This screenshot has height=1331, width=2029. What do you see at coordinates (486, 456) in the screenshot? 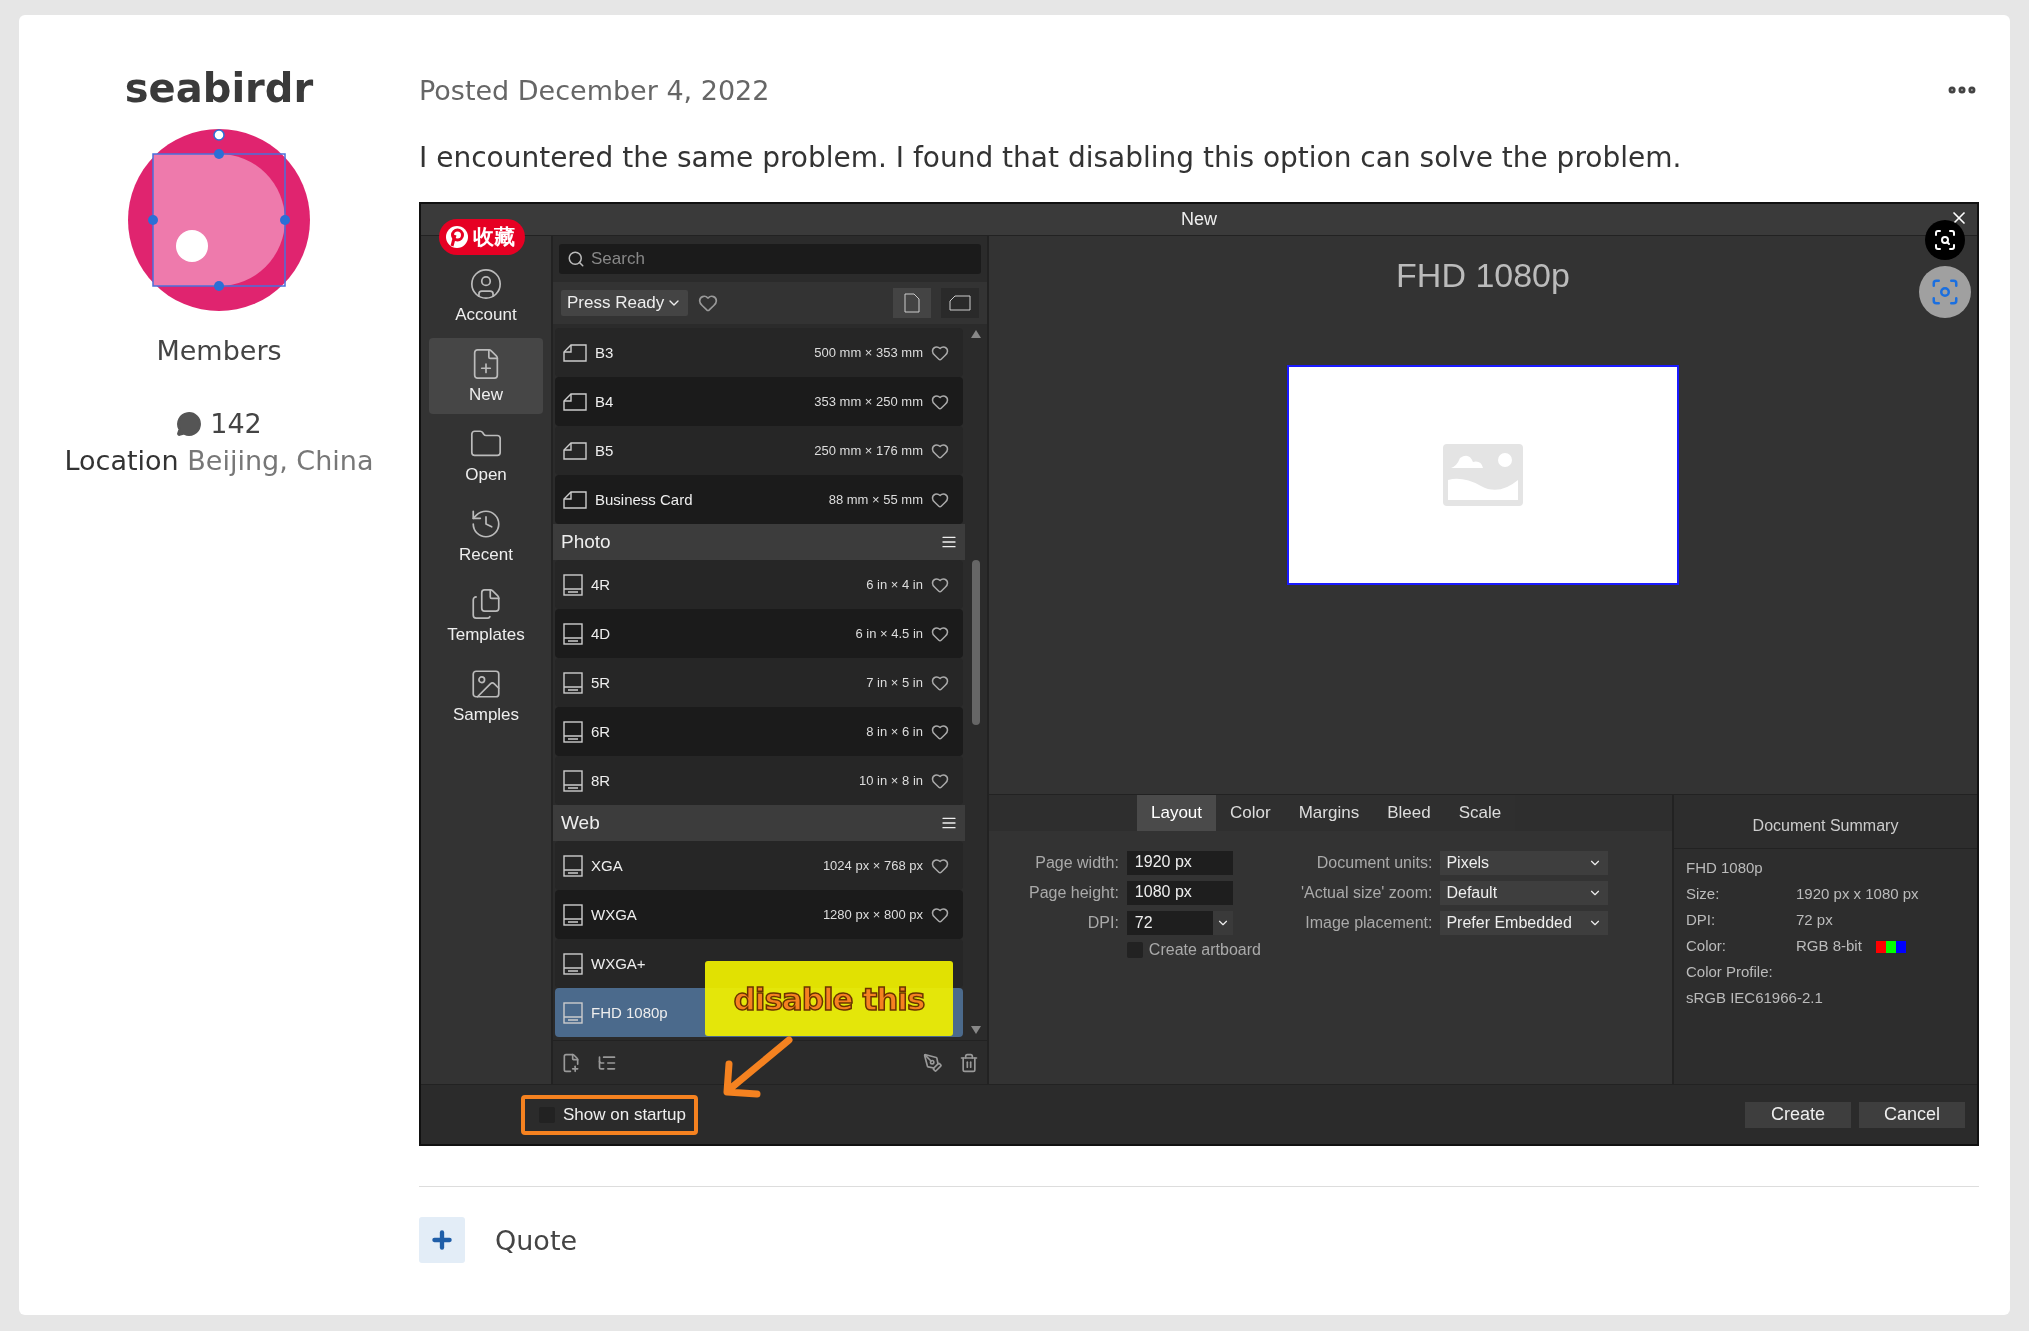
I see `sidebar-item: Open` at bounding box center [486, 456].